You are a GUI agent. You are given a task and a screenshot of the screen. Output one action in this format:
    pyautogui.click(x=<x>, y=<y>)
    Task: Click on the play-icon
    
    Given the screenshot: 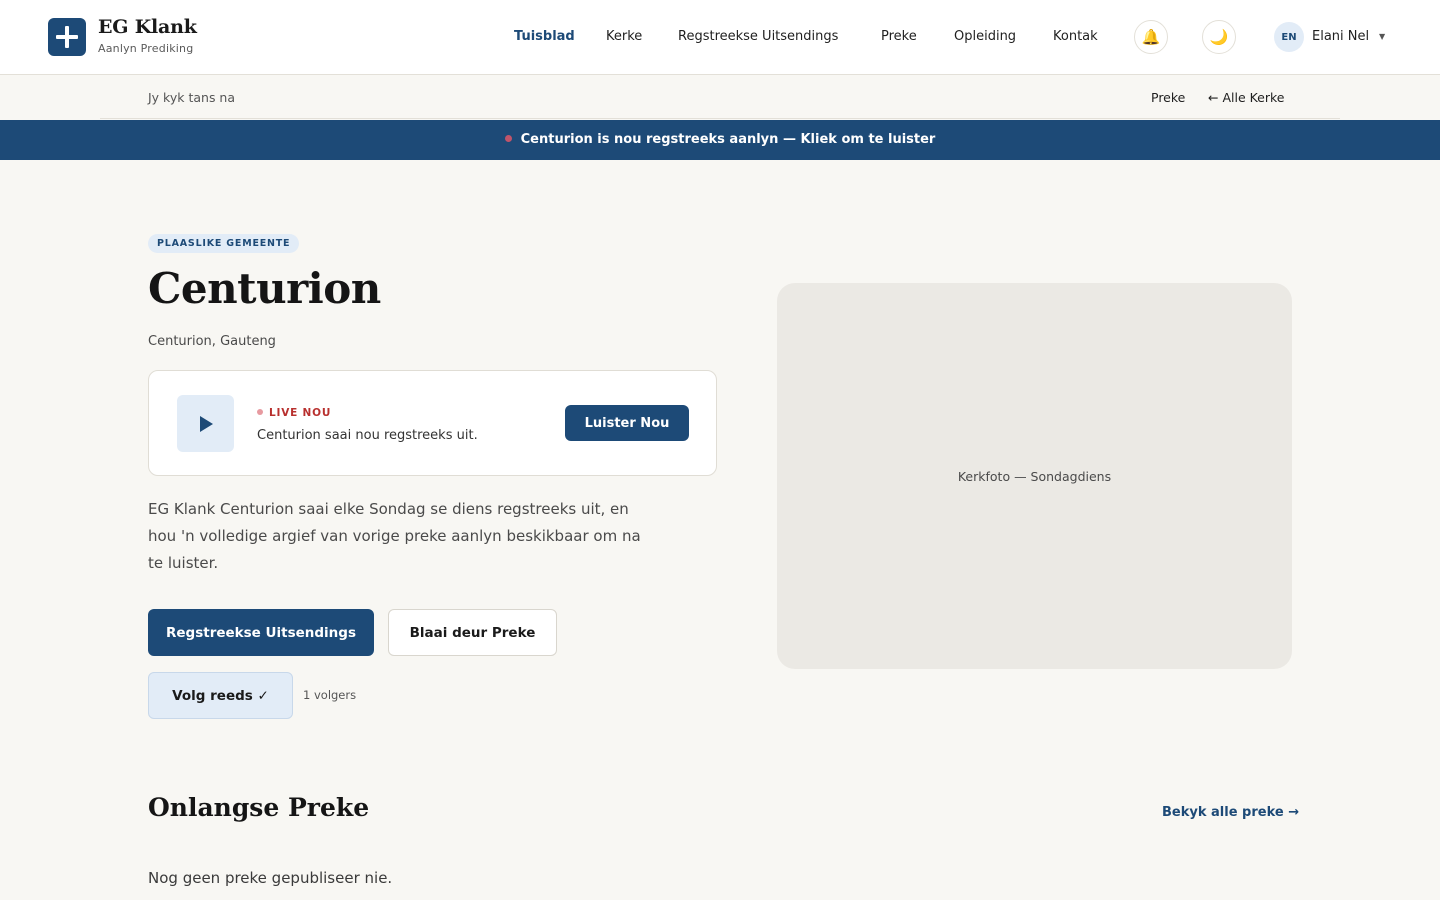 What is the action you would take?
    pyautogui.click(x=206, y=423)
    